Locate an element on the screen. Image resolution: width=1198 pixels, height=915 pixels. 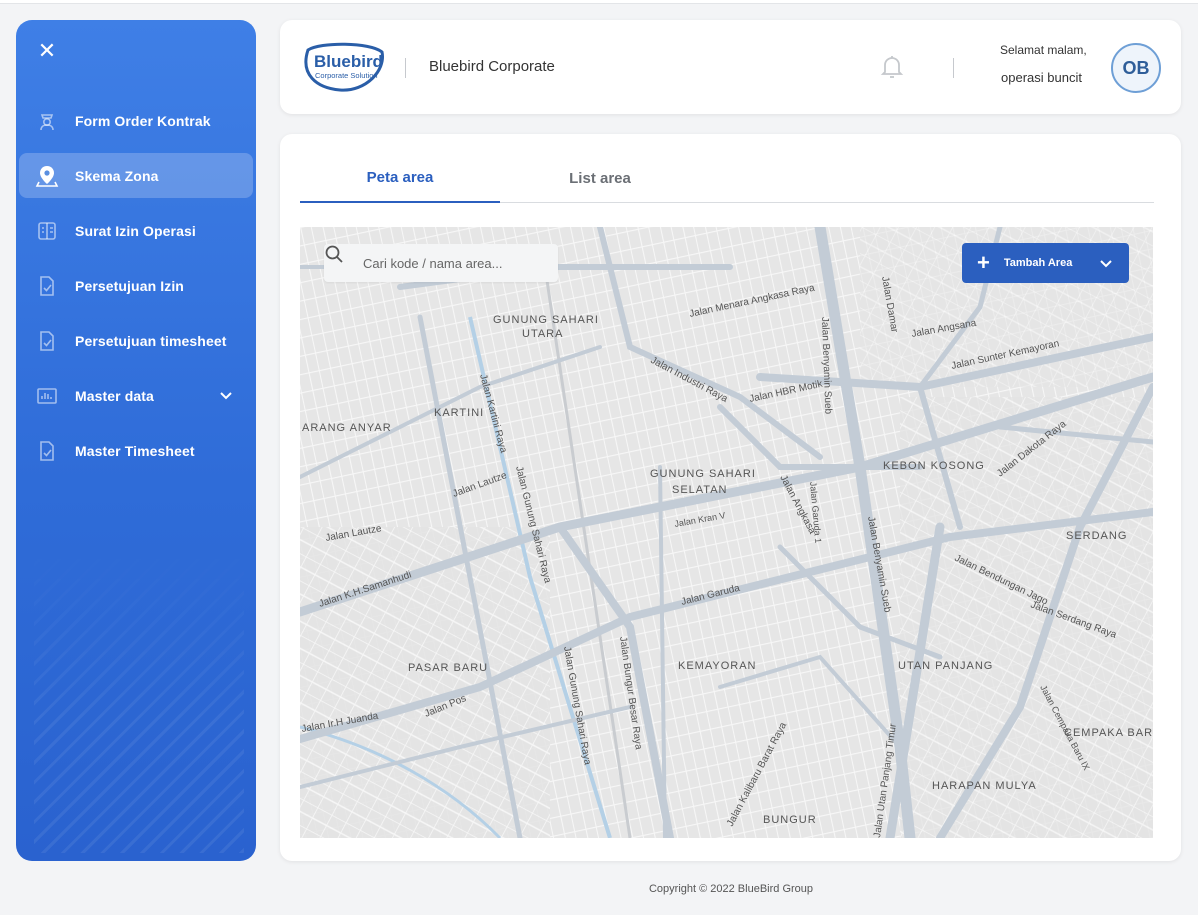
sidebar-item-label: Surat Izin Operasi is located at coordinates (135, 230).